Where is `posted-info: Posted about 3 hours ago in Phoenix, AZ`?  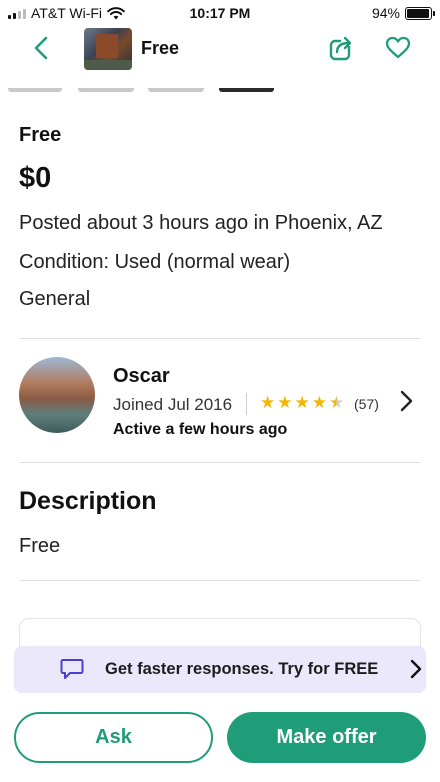 posted-info: Posted about 3 hours ago in Phoenix, AZ is located at coordinates (201, 223).